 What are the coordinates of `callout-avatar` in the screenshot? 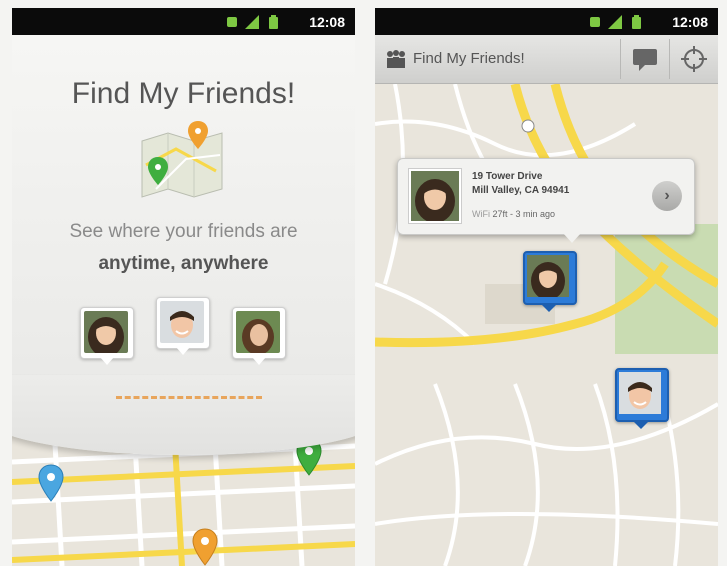 It's located at (435, 196).